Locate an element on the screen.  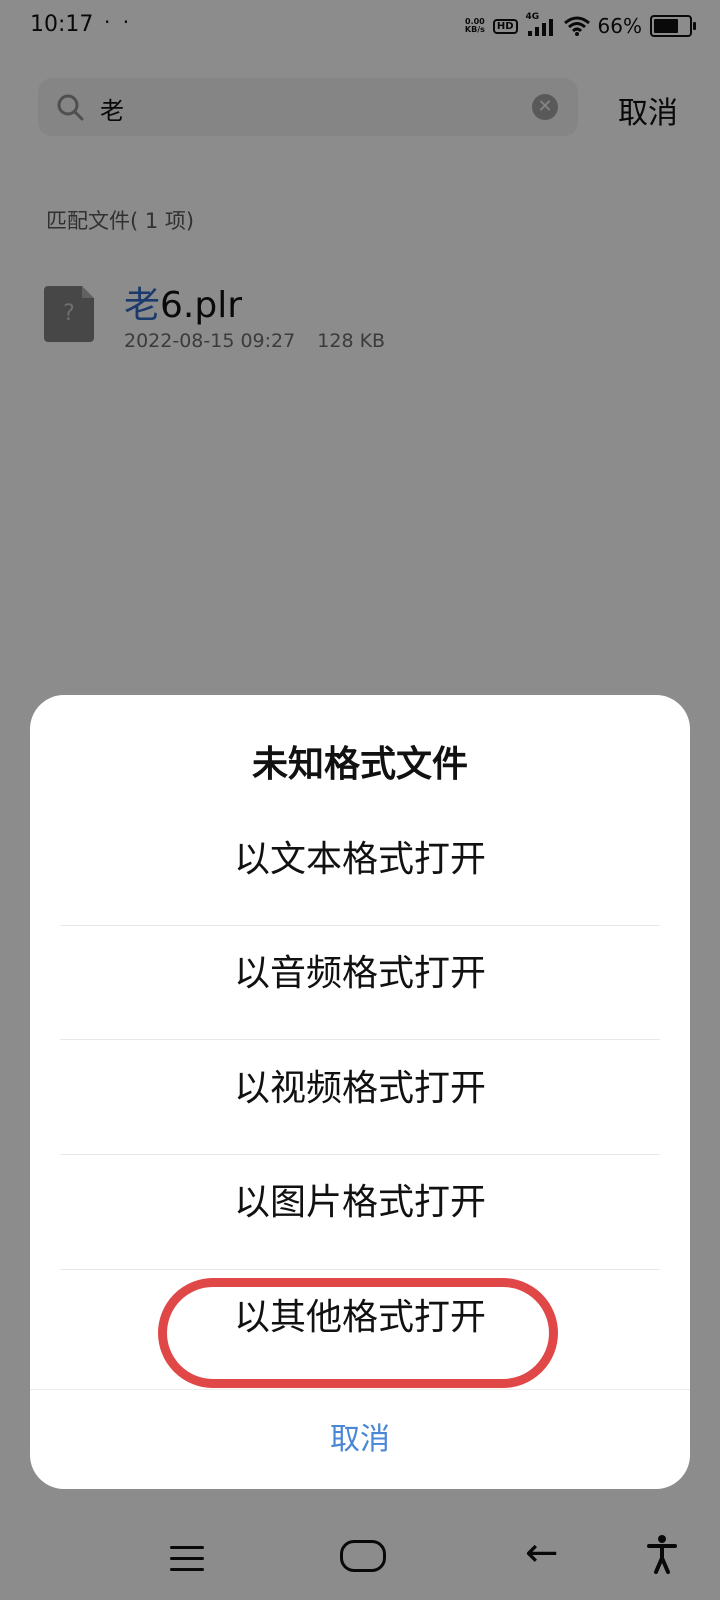
dialog-cancel-button: 取消 is located at coordinates (360, 1439).